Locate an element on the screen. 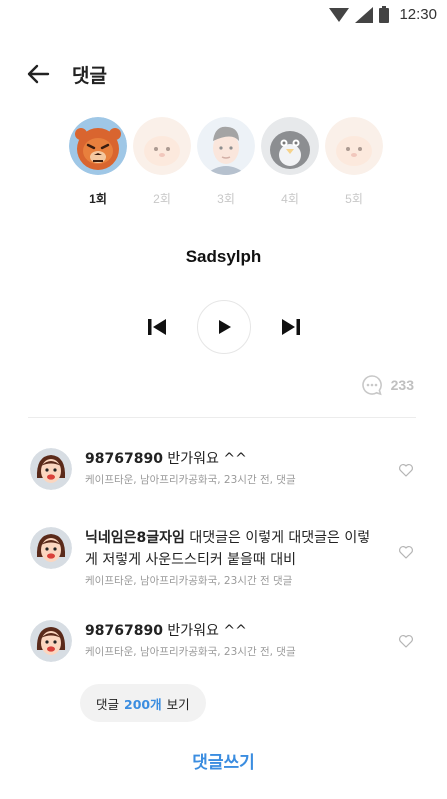 Image resolution: width=447 pixels, height=799 pixels. comment-count-value: 233 is located at coordinates (402, 385).